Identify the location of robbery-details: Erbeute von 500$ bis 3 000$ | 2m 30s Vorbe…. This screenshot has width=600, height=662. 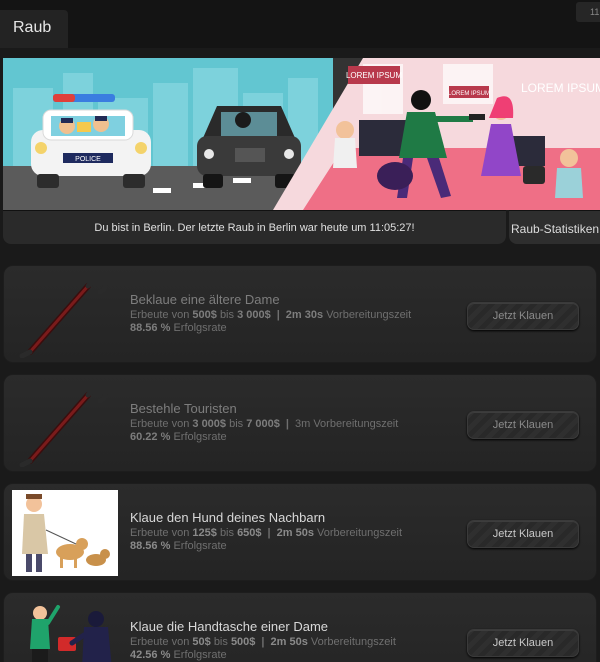
(271, 315).